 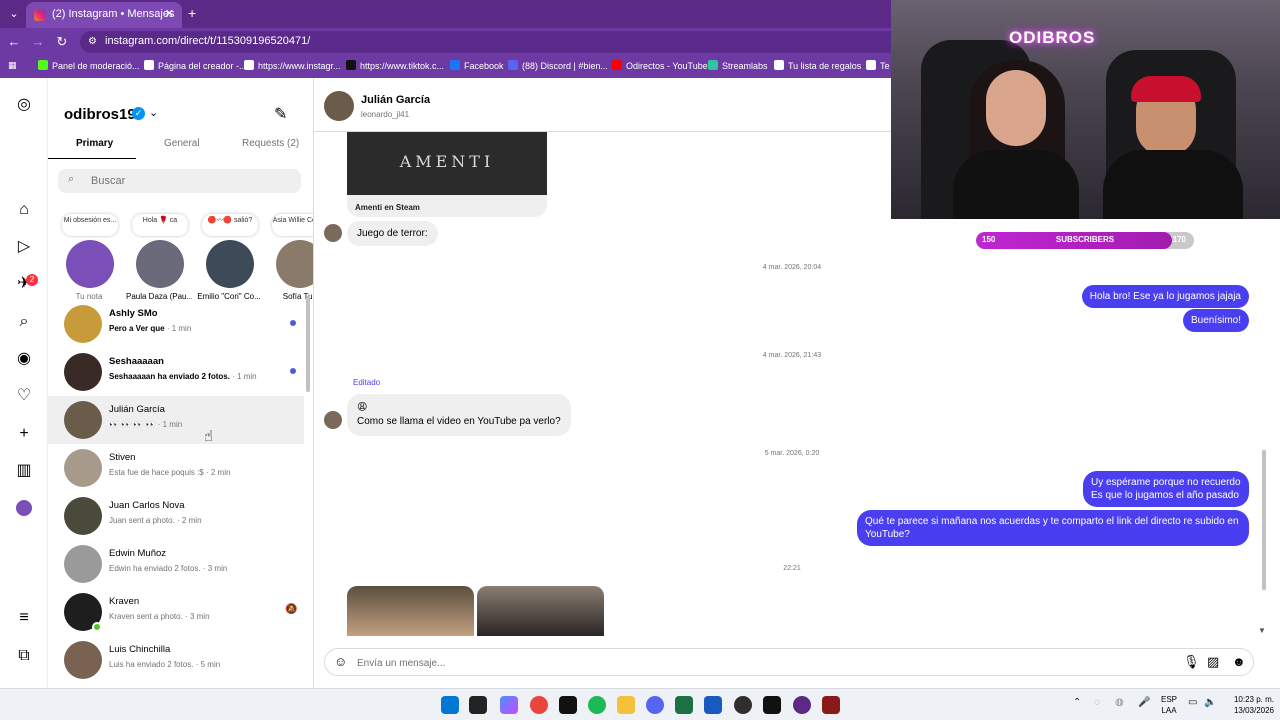 What do you see at coordinates (24, 508) in the screenshot?
I see `profile-avatar` at bounding box center [24, 508].